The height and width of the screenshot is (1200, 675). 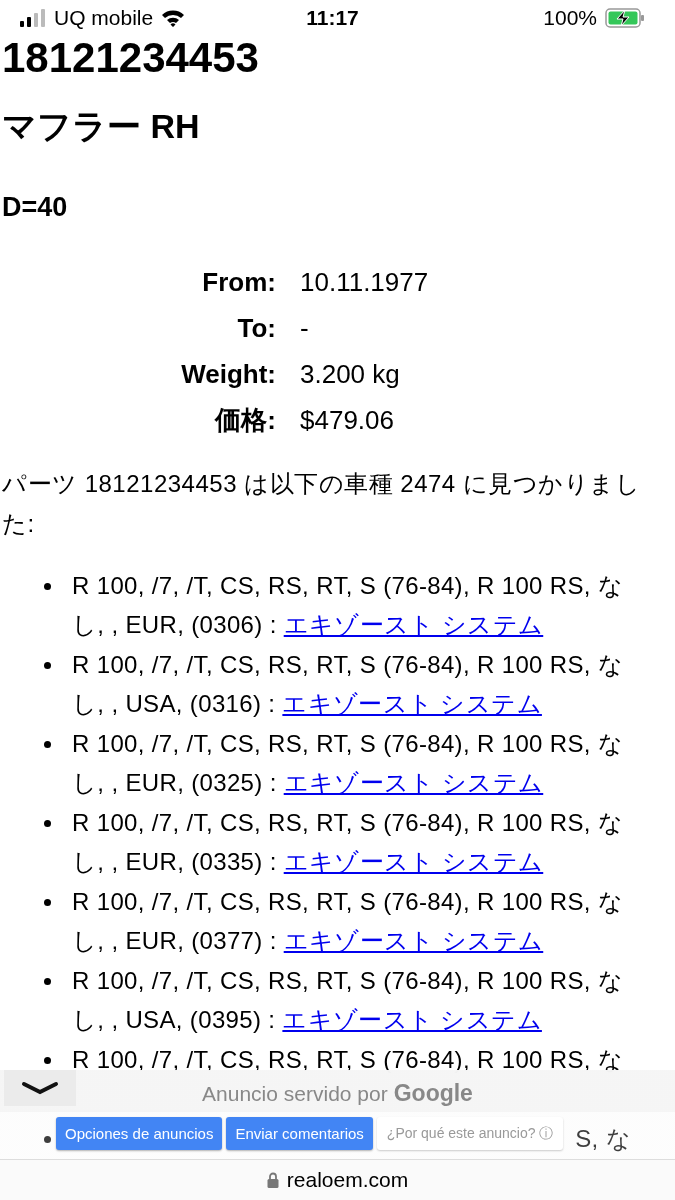 I want to click on lock-icon, so click(x=272, y=1180).